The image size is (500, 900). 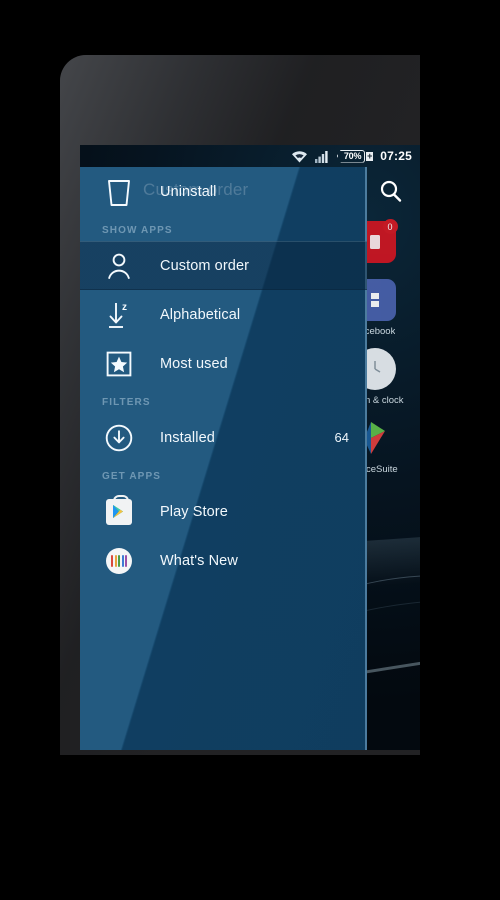 I want to click on menu-item-custom-order: Custom order, so click(x=223, y=265).